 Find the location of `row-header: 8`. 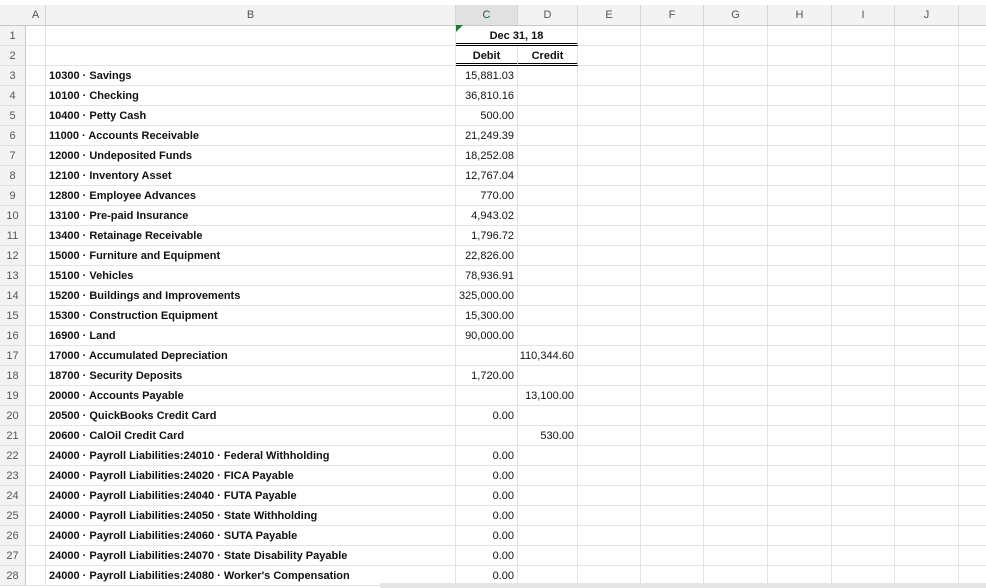

row-header: 8 is located at coordinates (13, 176).